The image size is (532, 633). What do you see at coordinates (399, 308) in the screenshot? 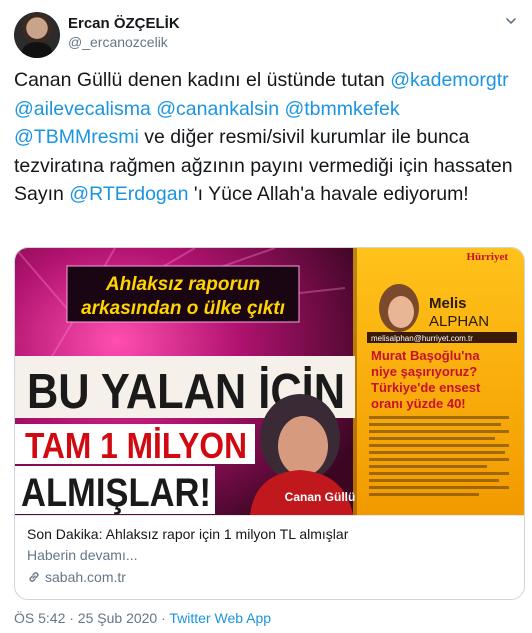
I see `columnist-photo` at bounding box center [399, 308].